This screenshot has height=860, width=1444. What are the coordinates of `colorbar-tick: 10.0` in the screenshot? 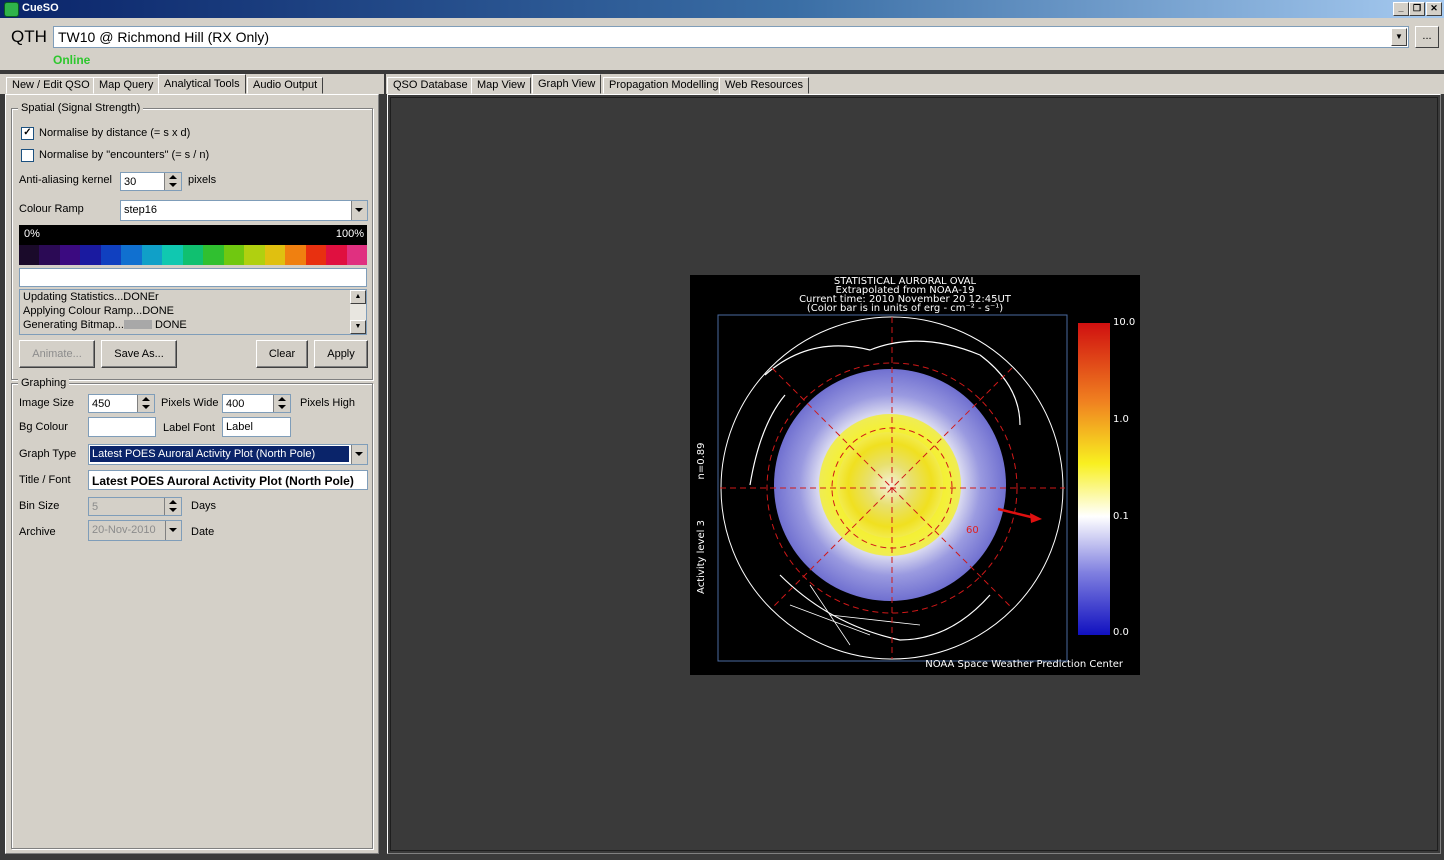 It's located at (1124, 322).